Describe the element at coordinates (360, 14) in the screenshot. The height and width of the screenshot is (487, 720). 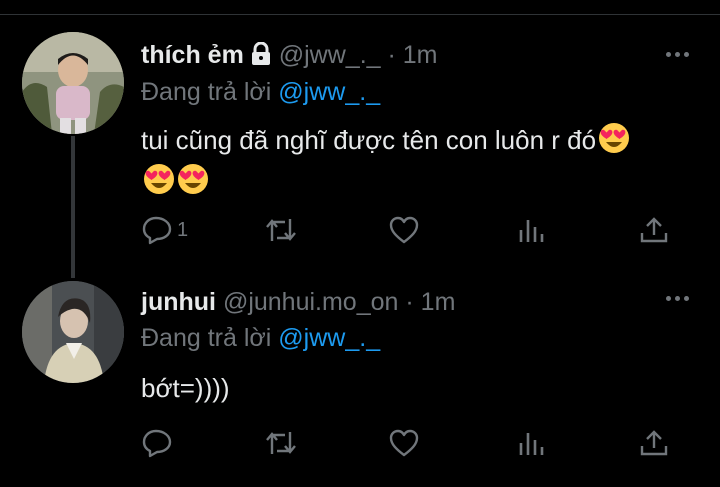
I see `top-divider` at that location.